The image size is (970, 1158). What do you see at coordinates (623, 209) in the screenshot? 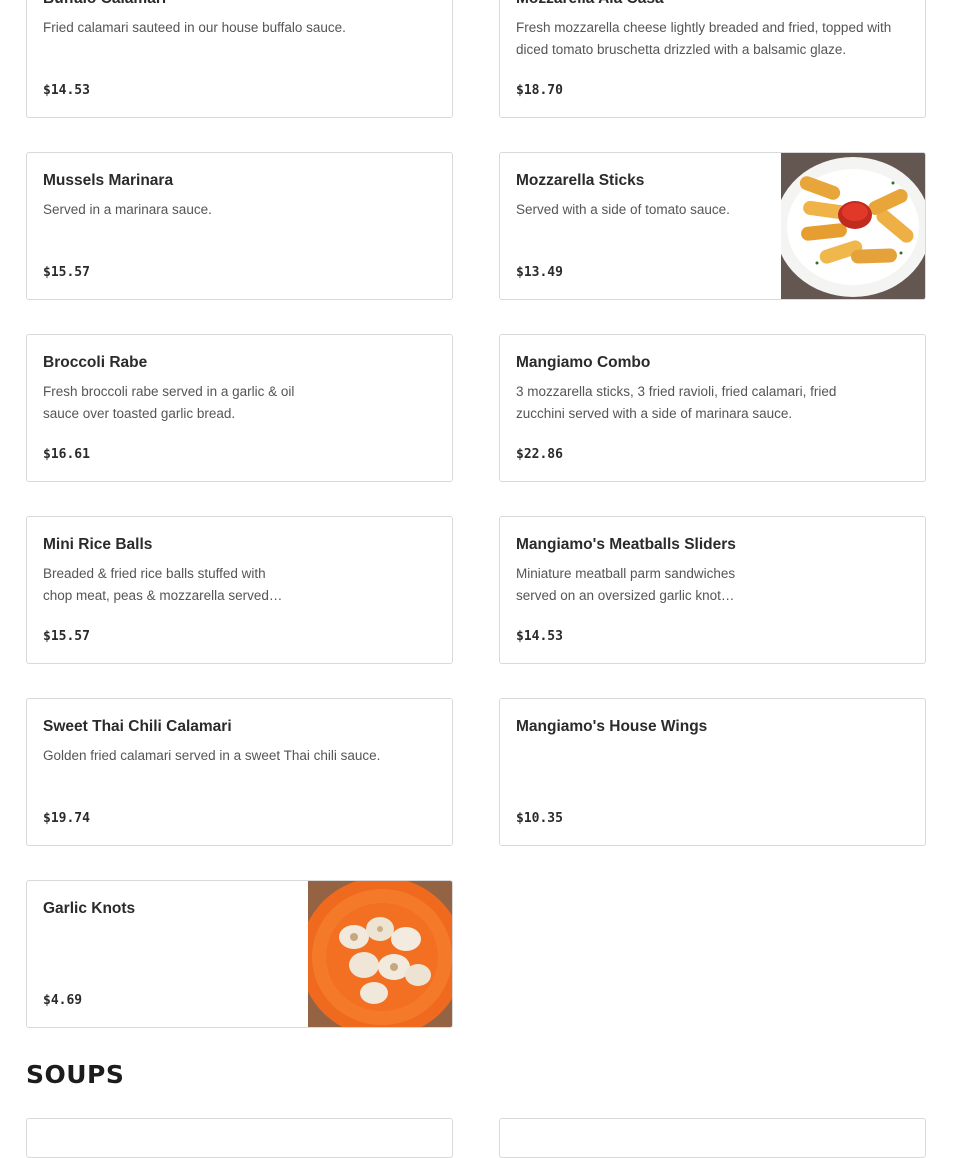
I see `item-description: Served with a side of tomato sauce.` at bounding box center [623, 209].